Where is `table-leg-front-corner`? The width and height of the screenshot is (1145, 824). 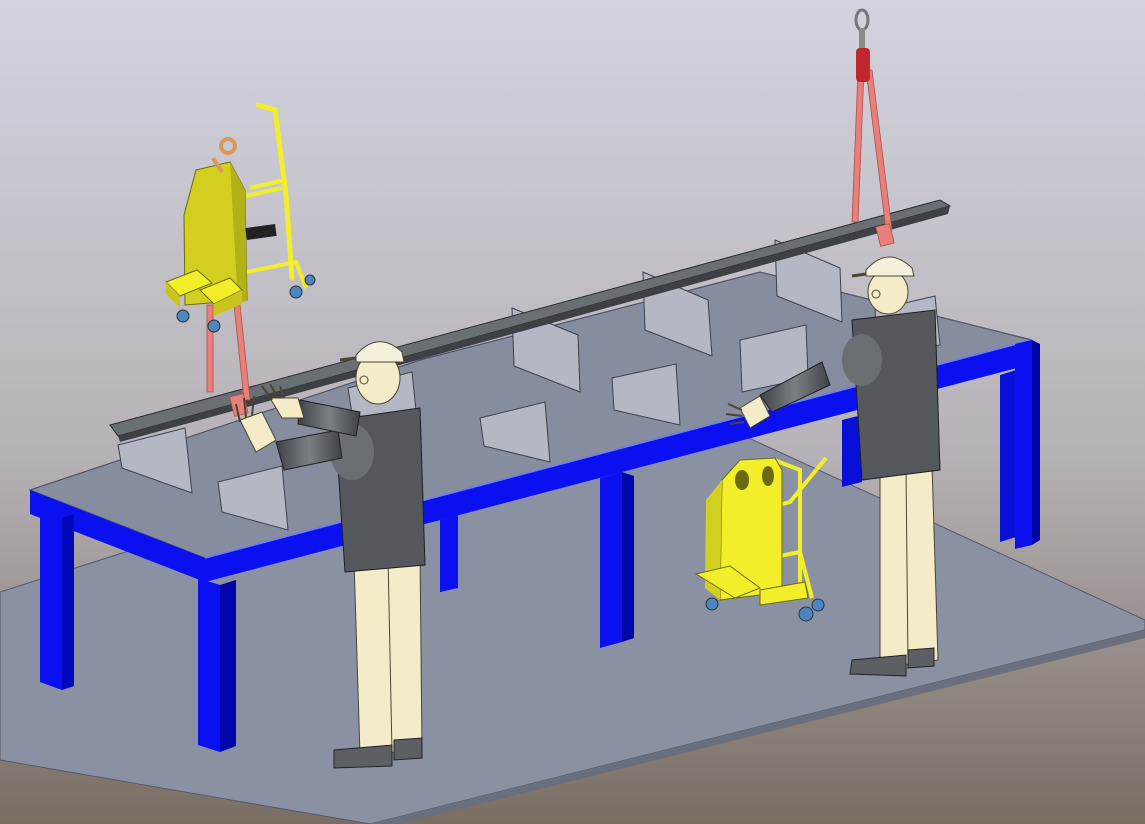 table-leg-front-corner is located at coordinates (217, 665).